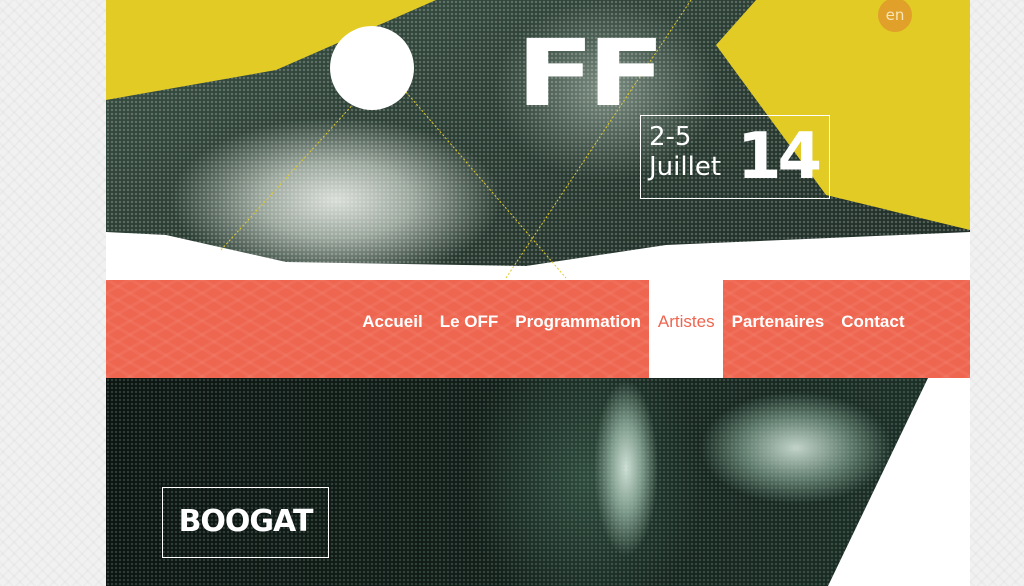 The width and height of the screenshot is (1024, 586). Describe the element at coordinates (578, 329) in the screenshot. I see `nav-item-programmation: Programmation` at that location.